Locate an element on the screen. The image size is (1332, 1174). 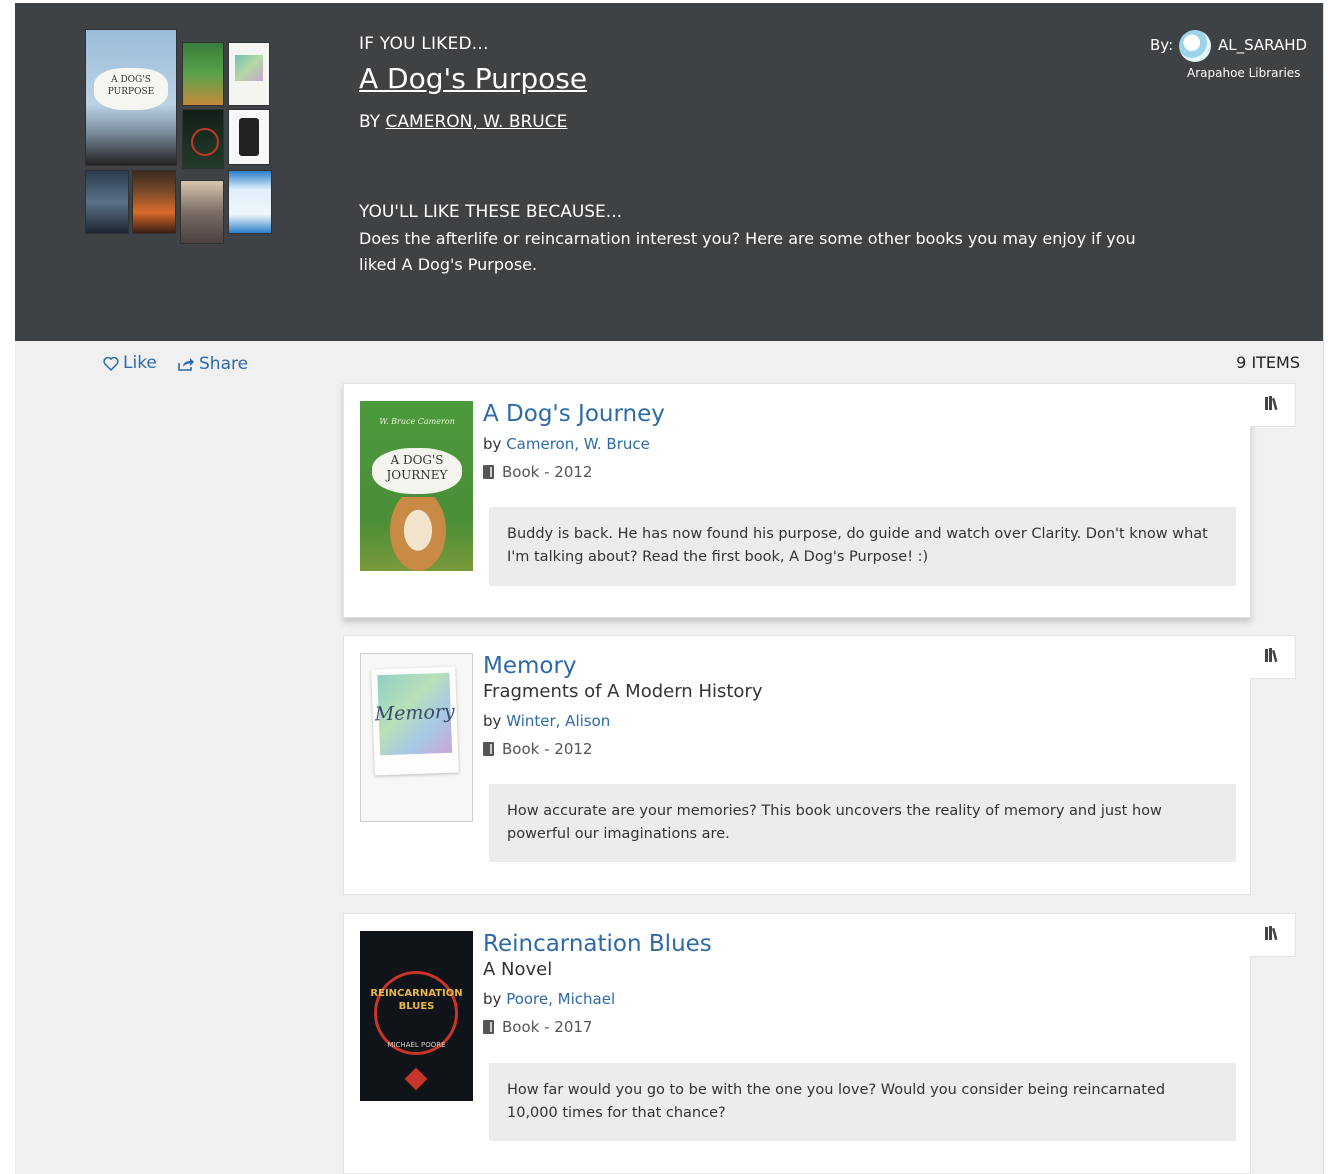
item-author-line: by Poore, Michael is located at coordinates (549, 999).